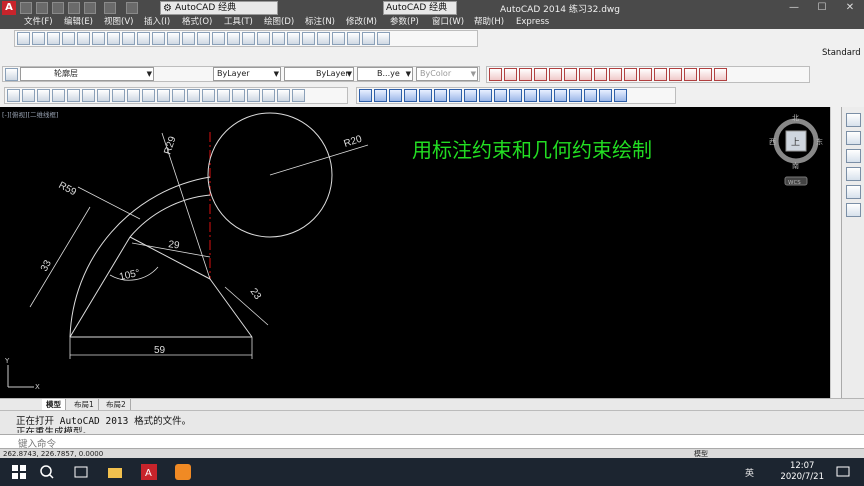 Image resolution: width=864 pixels, height=486 pixels. What do you see at coordinates (11, 74) in the screenshot?
I see `layer-manager-icon` at bounding box center [11, 74].